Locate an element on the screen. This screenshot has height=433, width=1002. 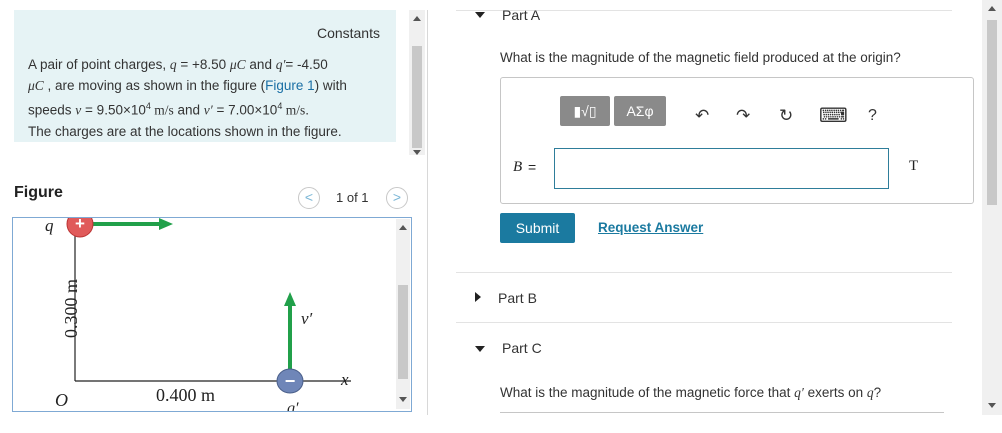
redo-icon: ↷ is located at coordinates (743, 116).